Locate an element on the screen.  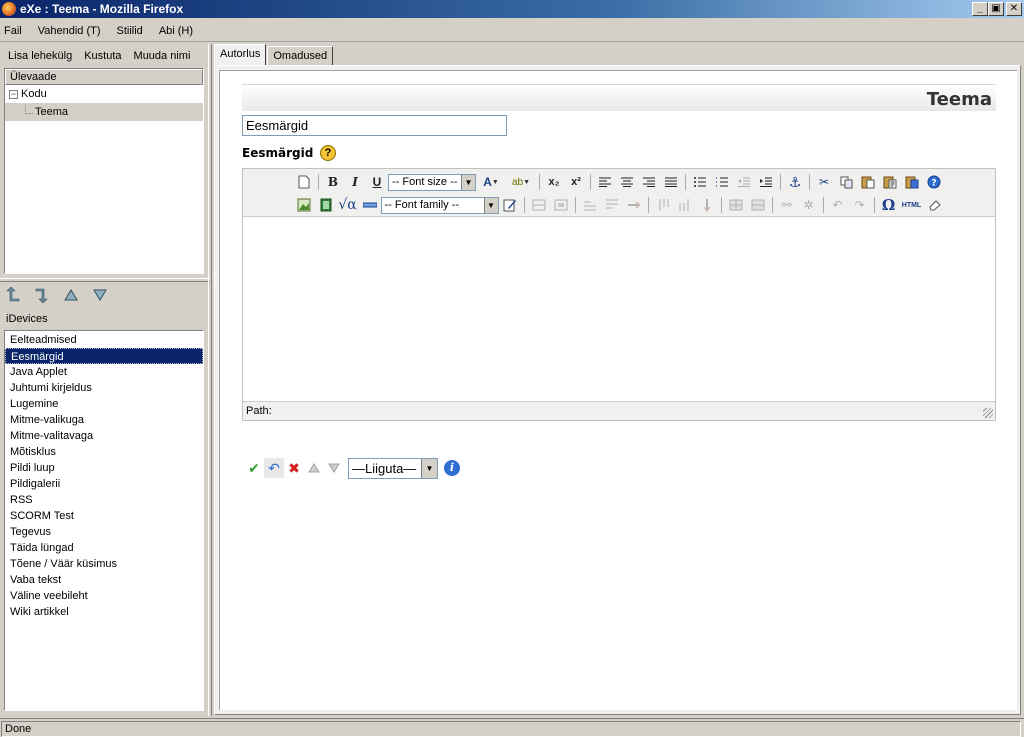
align-center-icon is located at coordinates (627, 182).